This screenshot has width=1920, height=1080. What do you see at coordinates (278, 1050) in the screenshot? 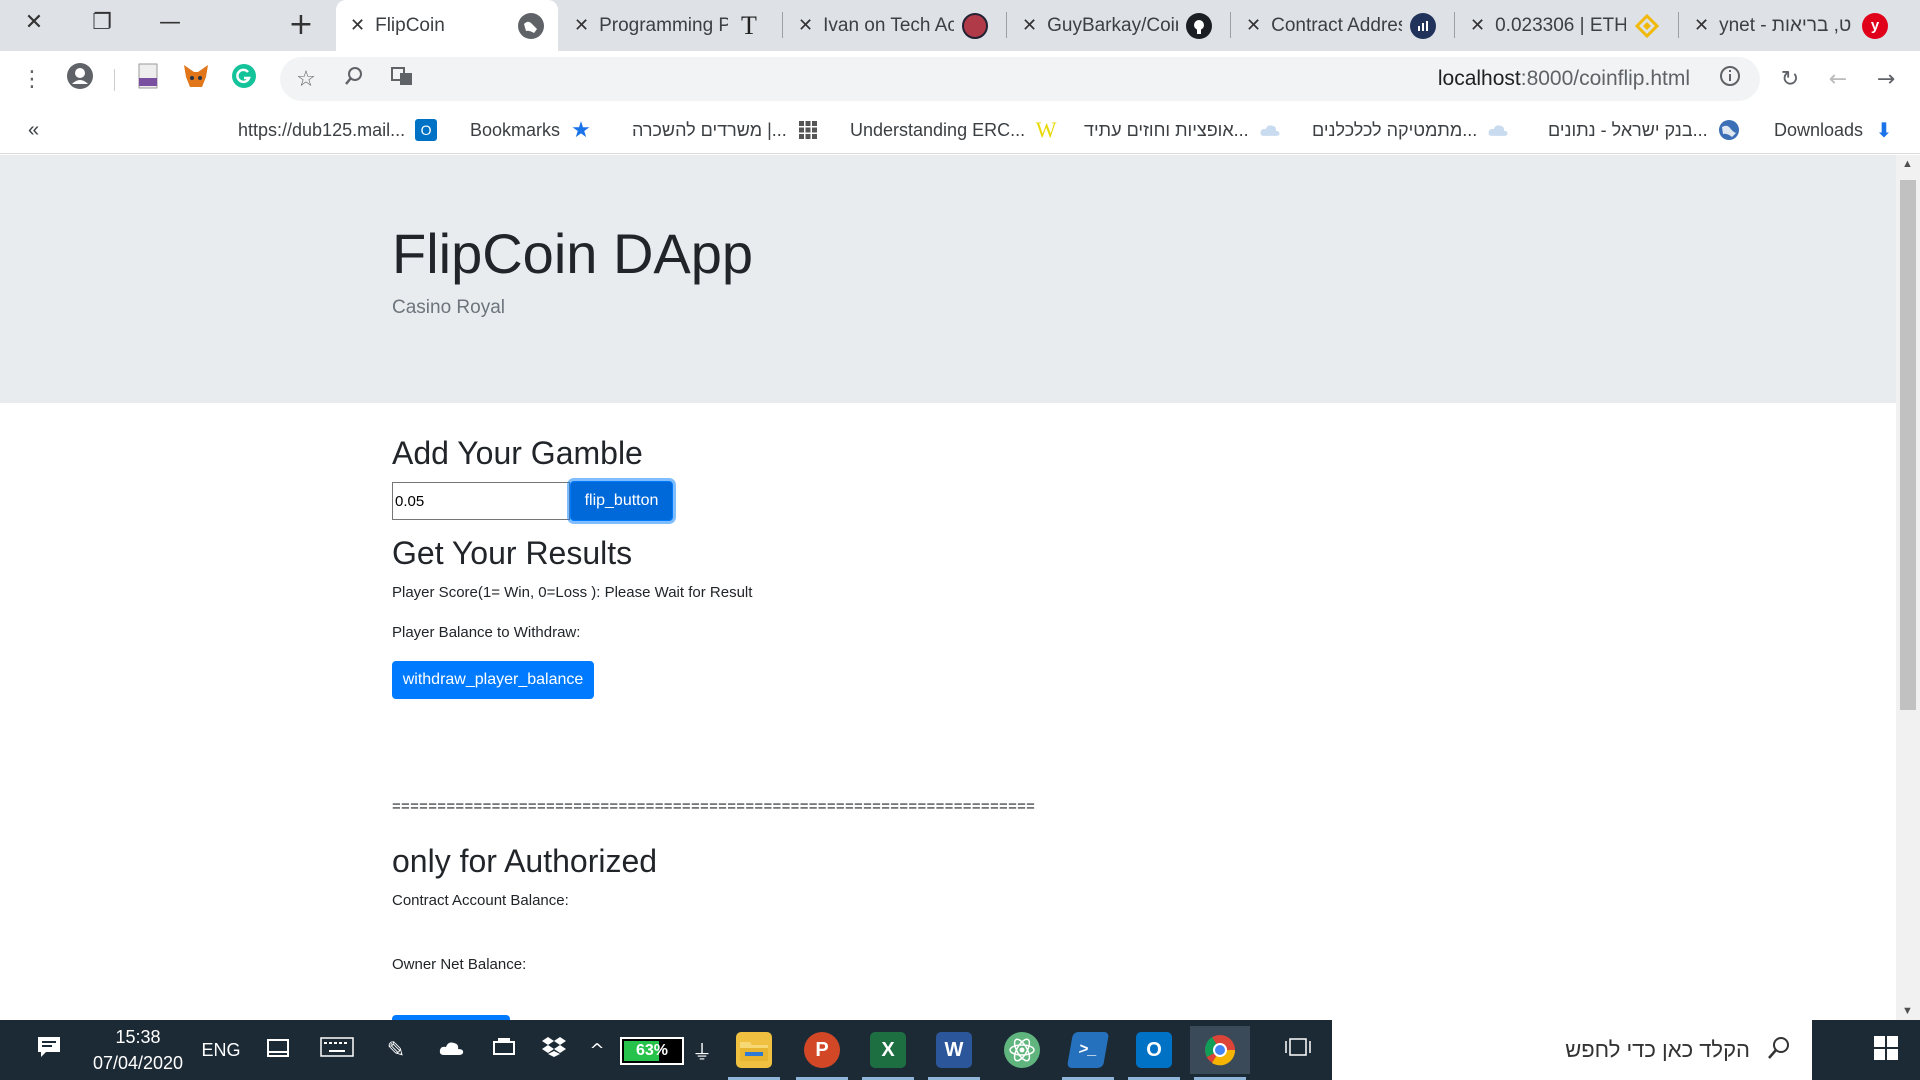
I see `desktop-button` at bounding box center [278, 1050].